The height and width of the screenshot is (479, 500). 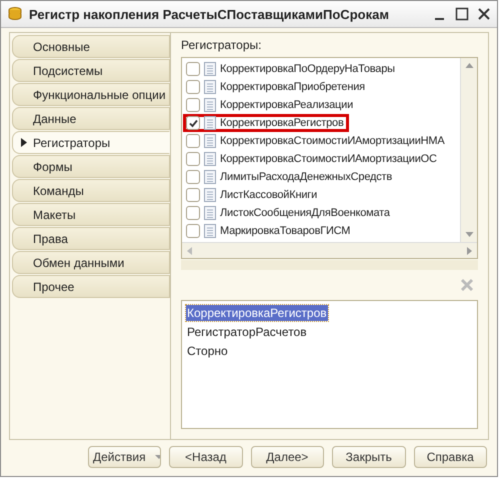 I want to click on dialog-button: Далее>, so click(x=287, y=457).